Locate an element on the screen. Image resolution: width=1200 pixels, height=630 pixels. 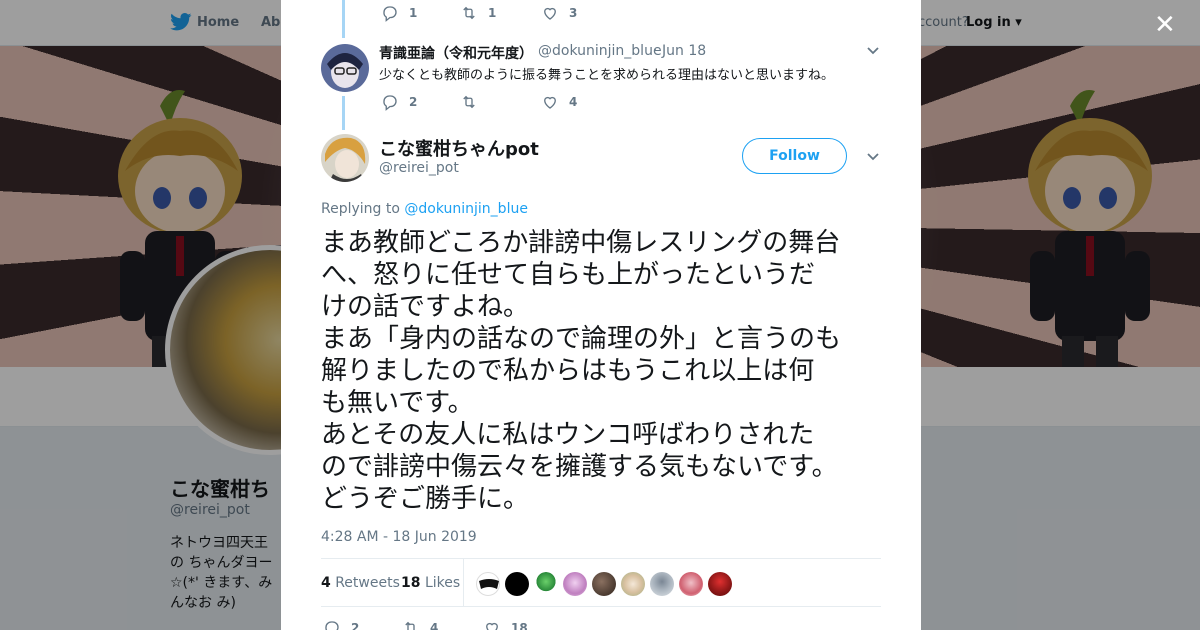
tweet-line: どうぞご勝手に。 is located at coordinates (425, 499).